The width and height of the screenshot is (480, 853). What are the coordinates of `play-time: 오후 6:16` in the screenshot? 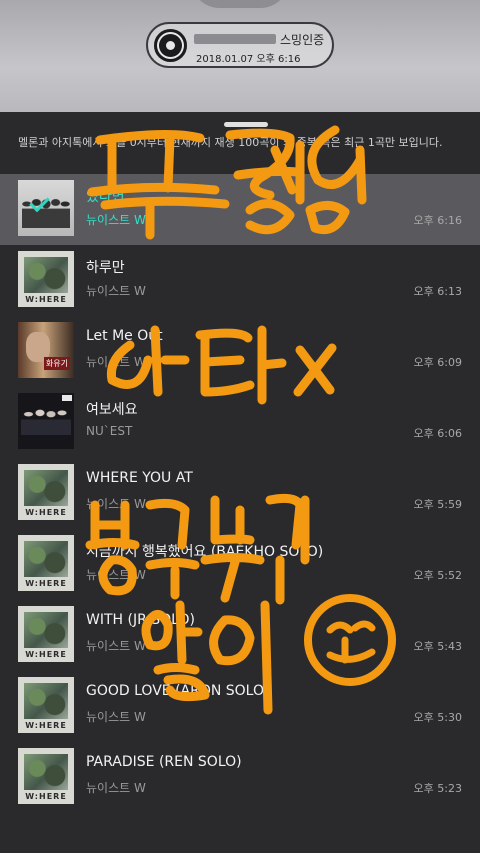 It's located at (437, 220).